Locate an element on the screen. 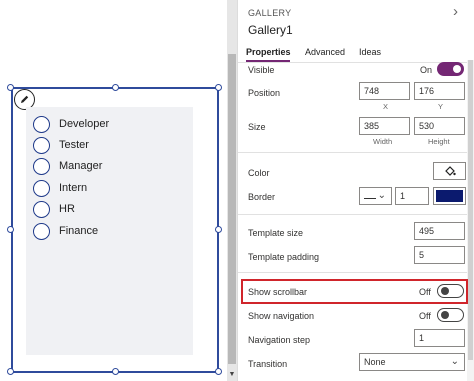  position-y-input: 176 is located at coordinates (439, 91).